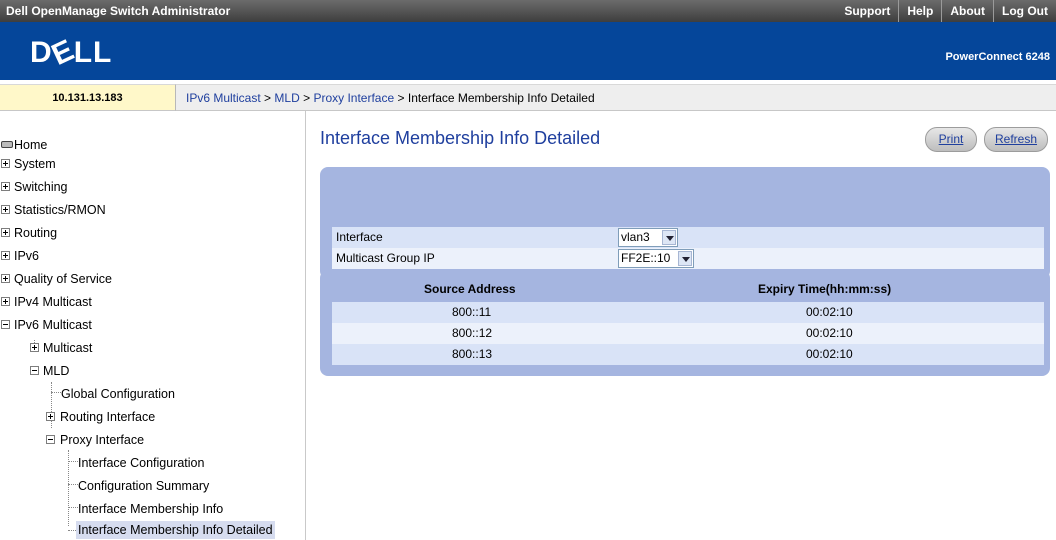 The image size is (1056, 540). What do you see at coordinates (472, 312) in the screenshot?
I see `source-address-cell: 800::11` at bounding box center [472, 312].